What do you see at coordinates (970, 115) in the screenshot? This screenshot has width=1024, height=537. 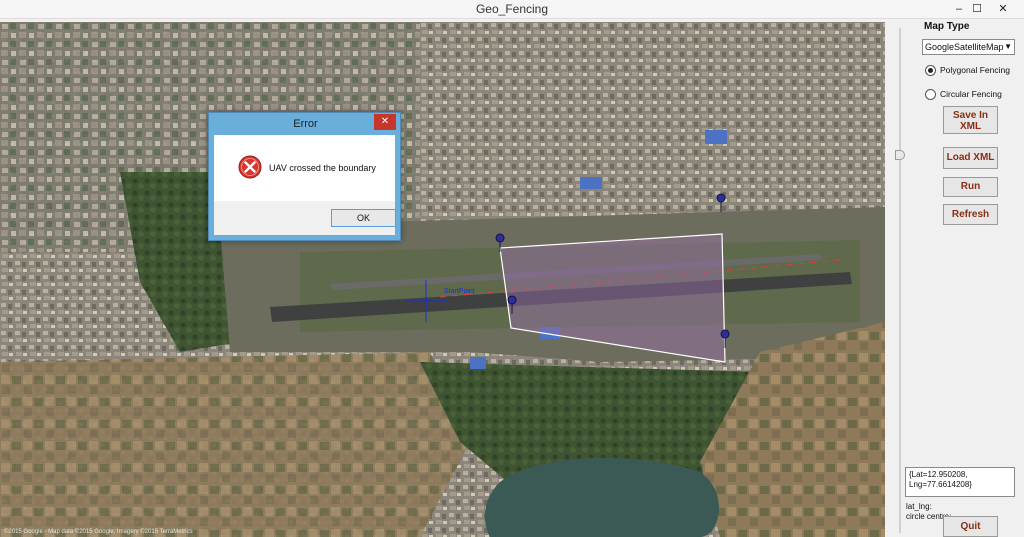 I see `save-in-xml-label-line1: Save In` at bounding box center [970, 115].